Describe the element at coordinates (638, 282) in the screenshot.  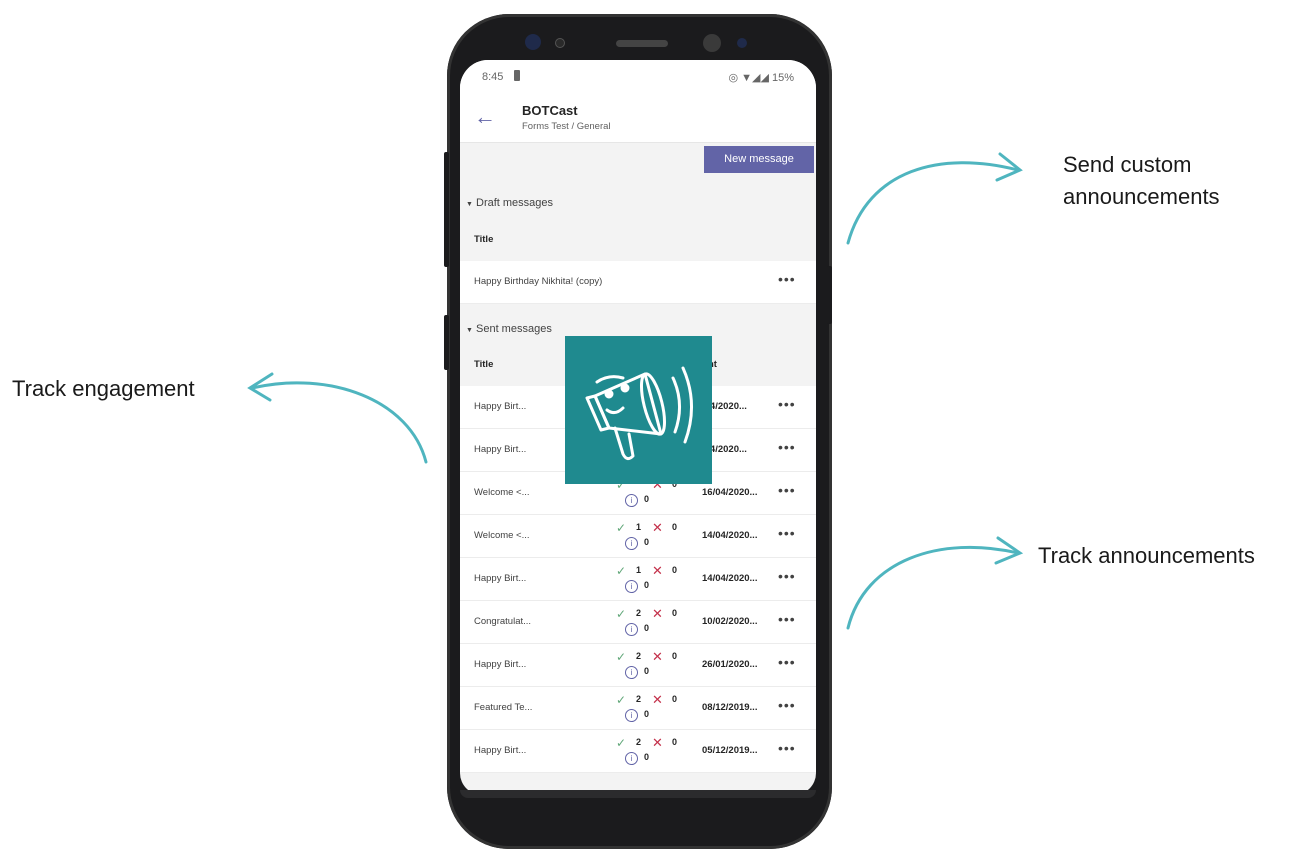
I see `draft-row: Happy Birthday Nikhita! (copy) •••` at that location.